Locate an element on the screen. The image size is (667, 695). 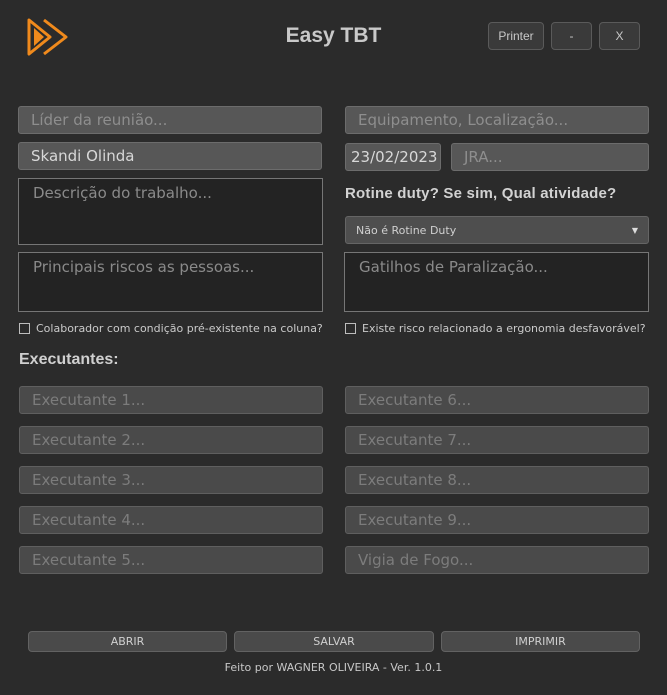
footer-credits: Feito por WAGNER OLIVEIRA - Ver. 1.0.1 is located at coordinates (333, 667).